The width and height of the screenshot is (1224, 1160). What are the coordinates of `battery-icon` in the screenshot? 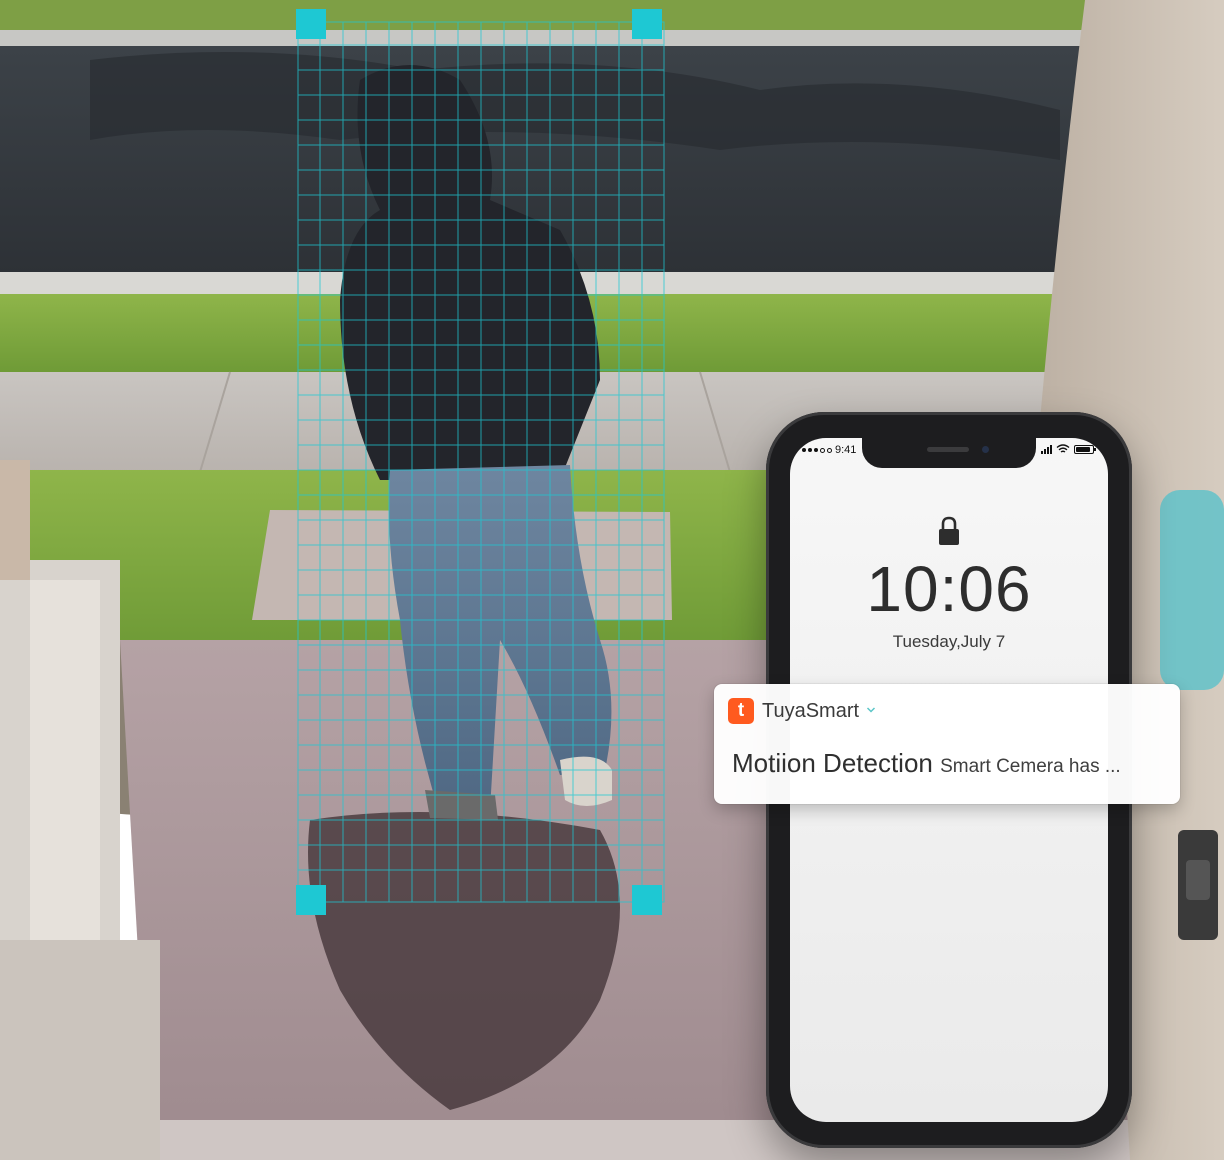 It's located at (1085, 449).